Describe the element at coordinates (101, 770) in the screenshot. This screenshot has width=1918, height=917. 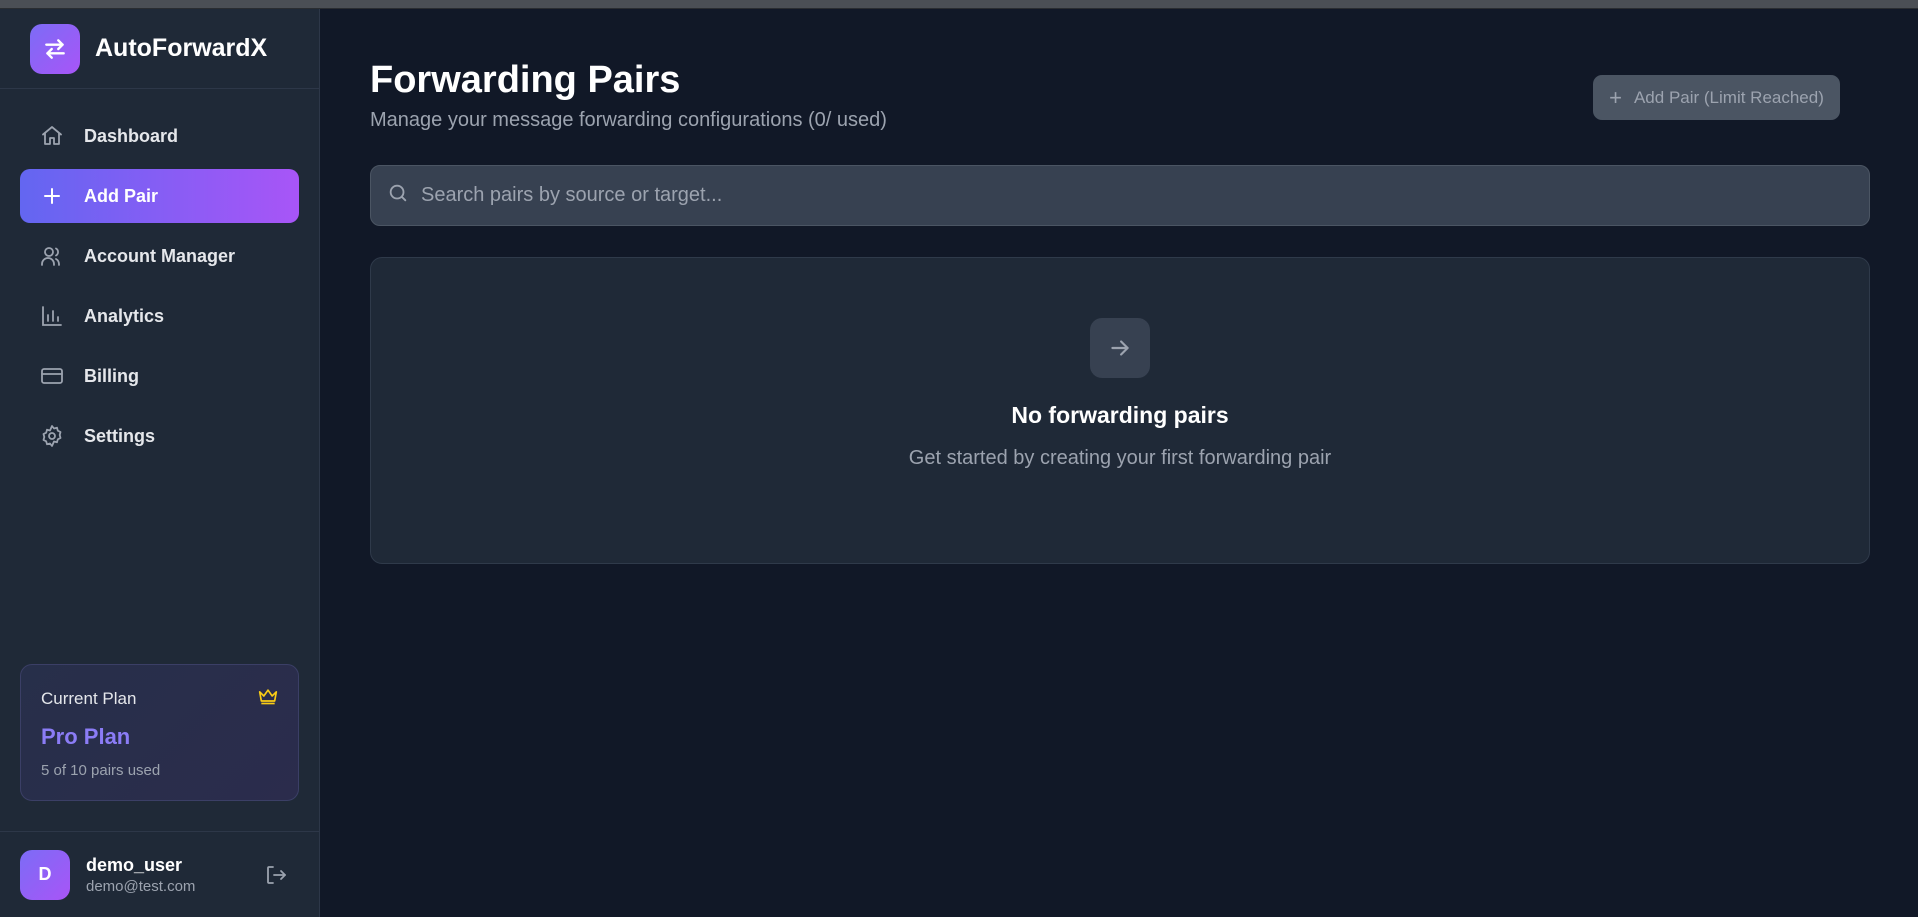
I see `plan-usage: 5 of 10 pairs used` at that location.